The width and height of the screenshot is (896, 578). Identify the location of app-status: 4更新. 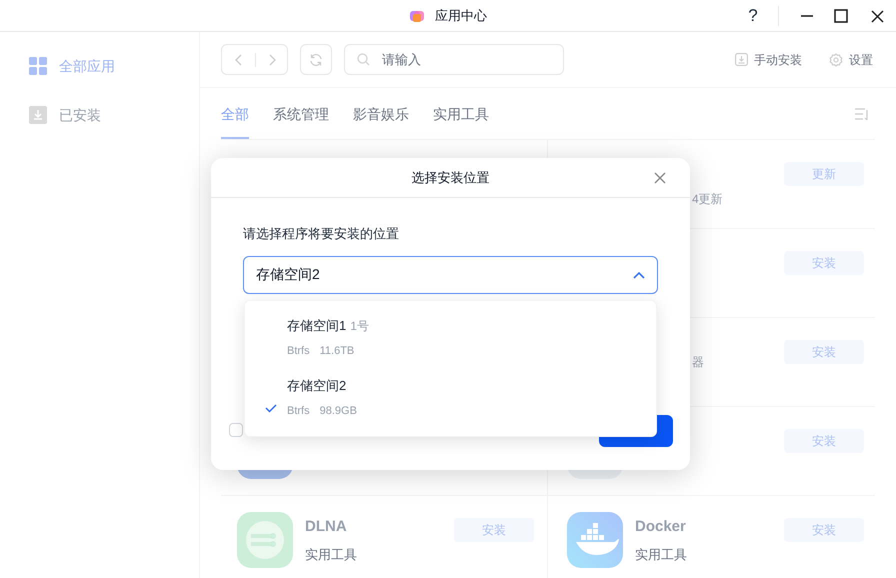
(707, 199).